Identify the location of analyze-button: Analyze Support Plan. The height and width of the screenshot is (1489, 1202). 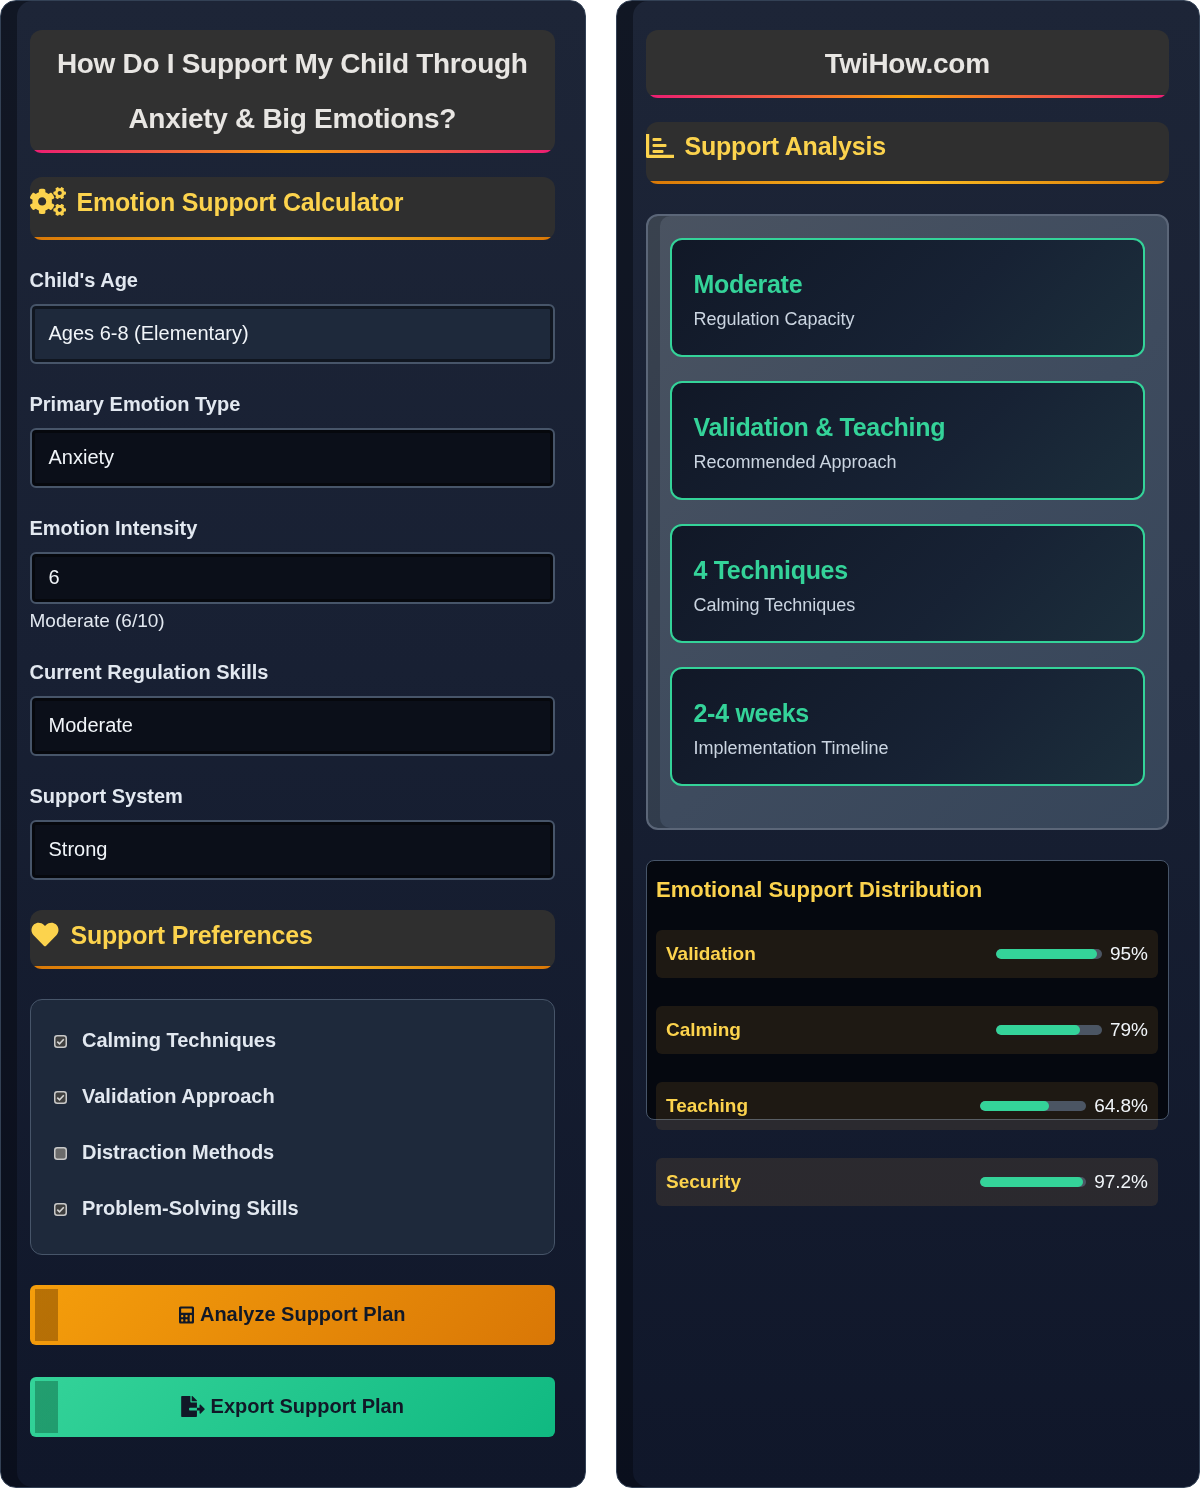
(292, 1314).